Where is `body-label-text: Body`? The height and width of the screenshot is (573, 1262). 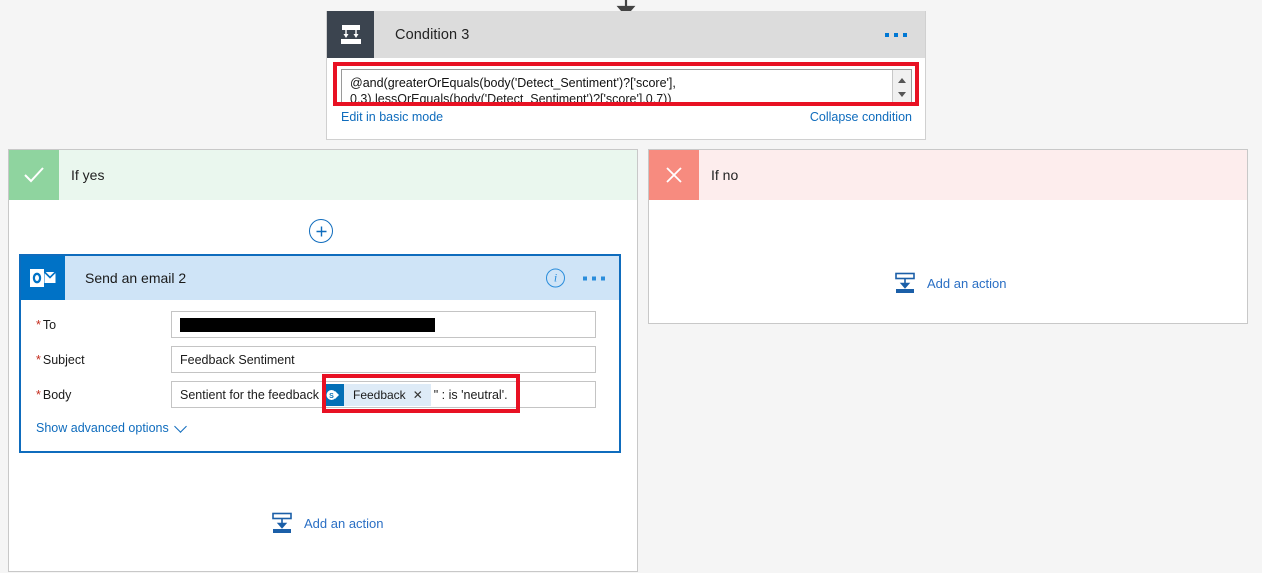
body-label-text: Body is located at coordinates (57, 394).